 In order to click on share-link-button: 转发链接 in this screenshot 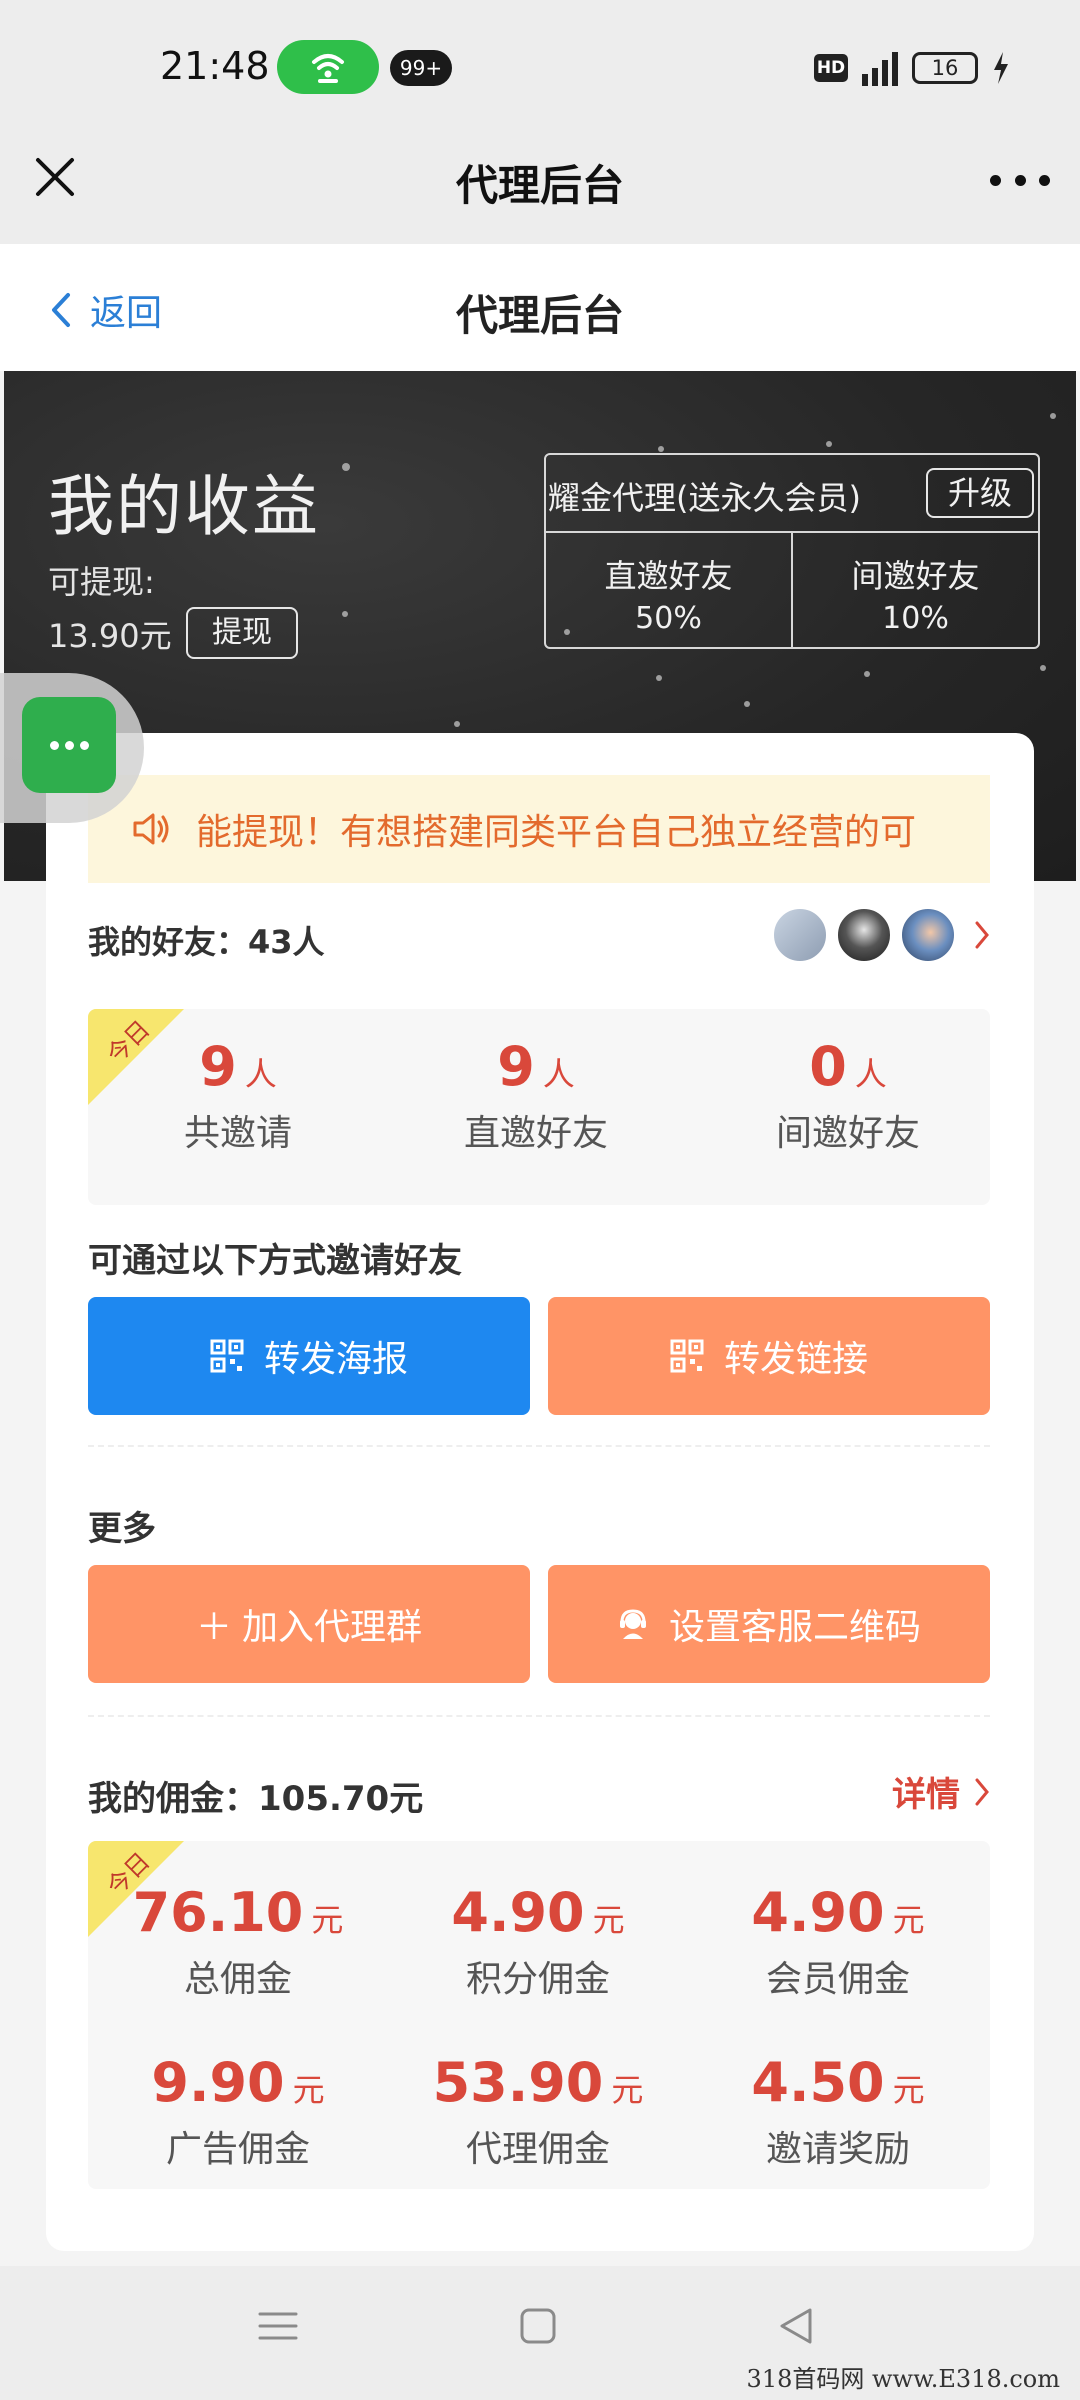, I will do `click(769, 1356)`.